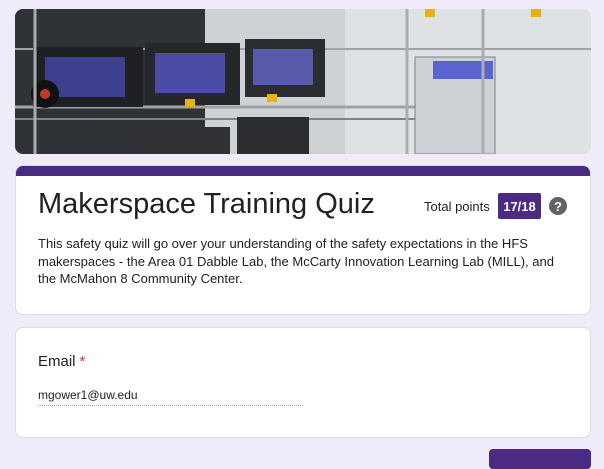 This screenshot has width=604, height=469. What do you see at coordinates (519, 206) in the screenshot?
I see `points-badge: 17/18` at bounding box center [519, 206].